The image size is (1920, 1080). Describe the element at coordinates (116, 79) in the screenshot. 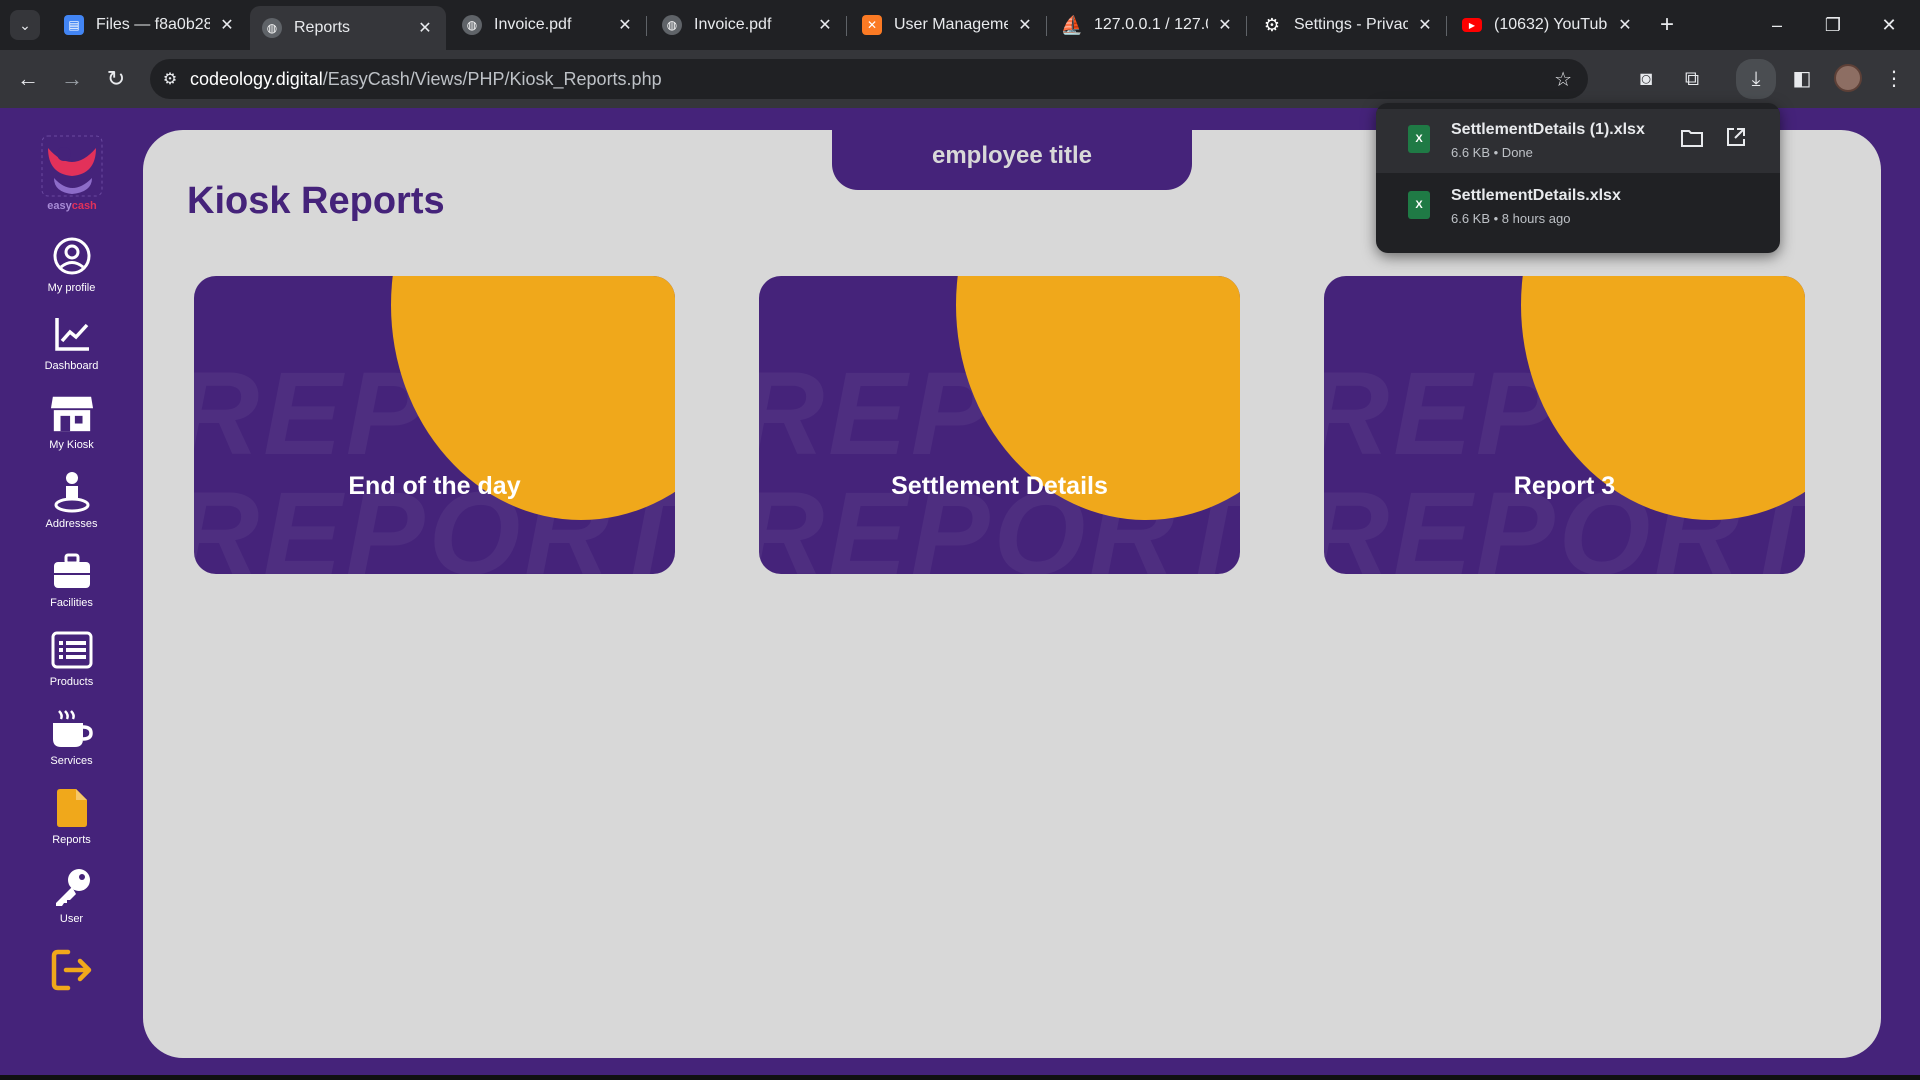

I see `reload-button: ↻` at that location.